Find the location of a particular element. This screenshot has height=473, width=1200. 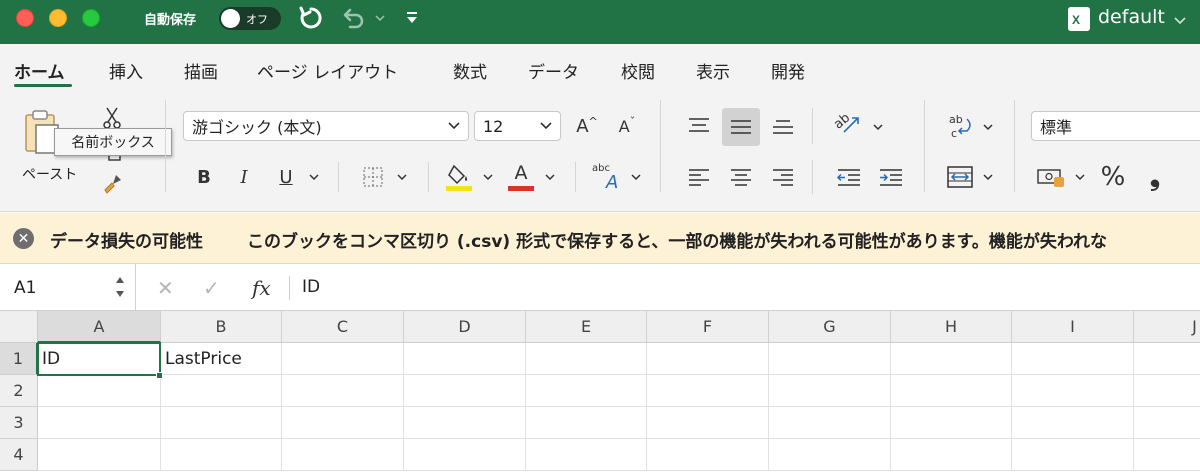

cell-b4 is located at coordinates (221, 455).